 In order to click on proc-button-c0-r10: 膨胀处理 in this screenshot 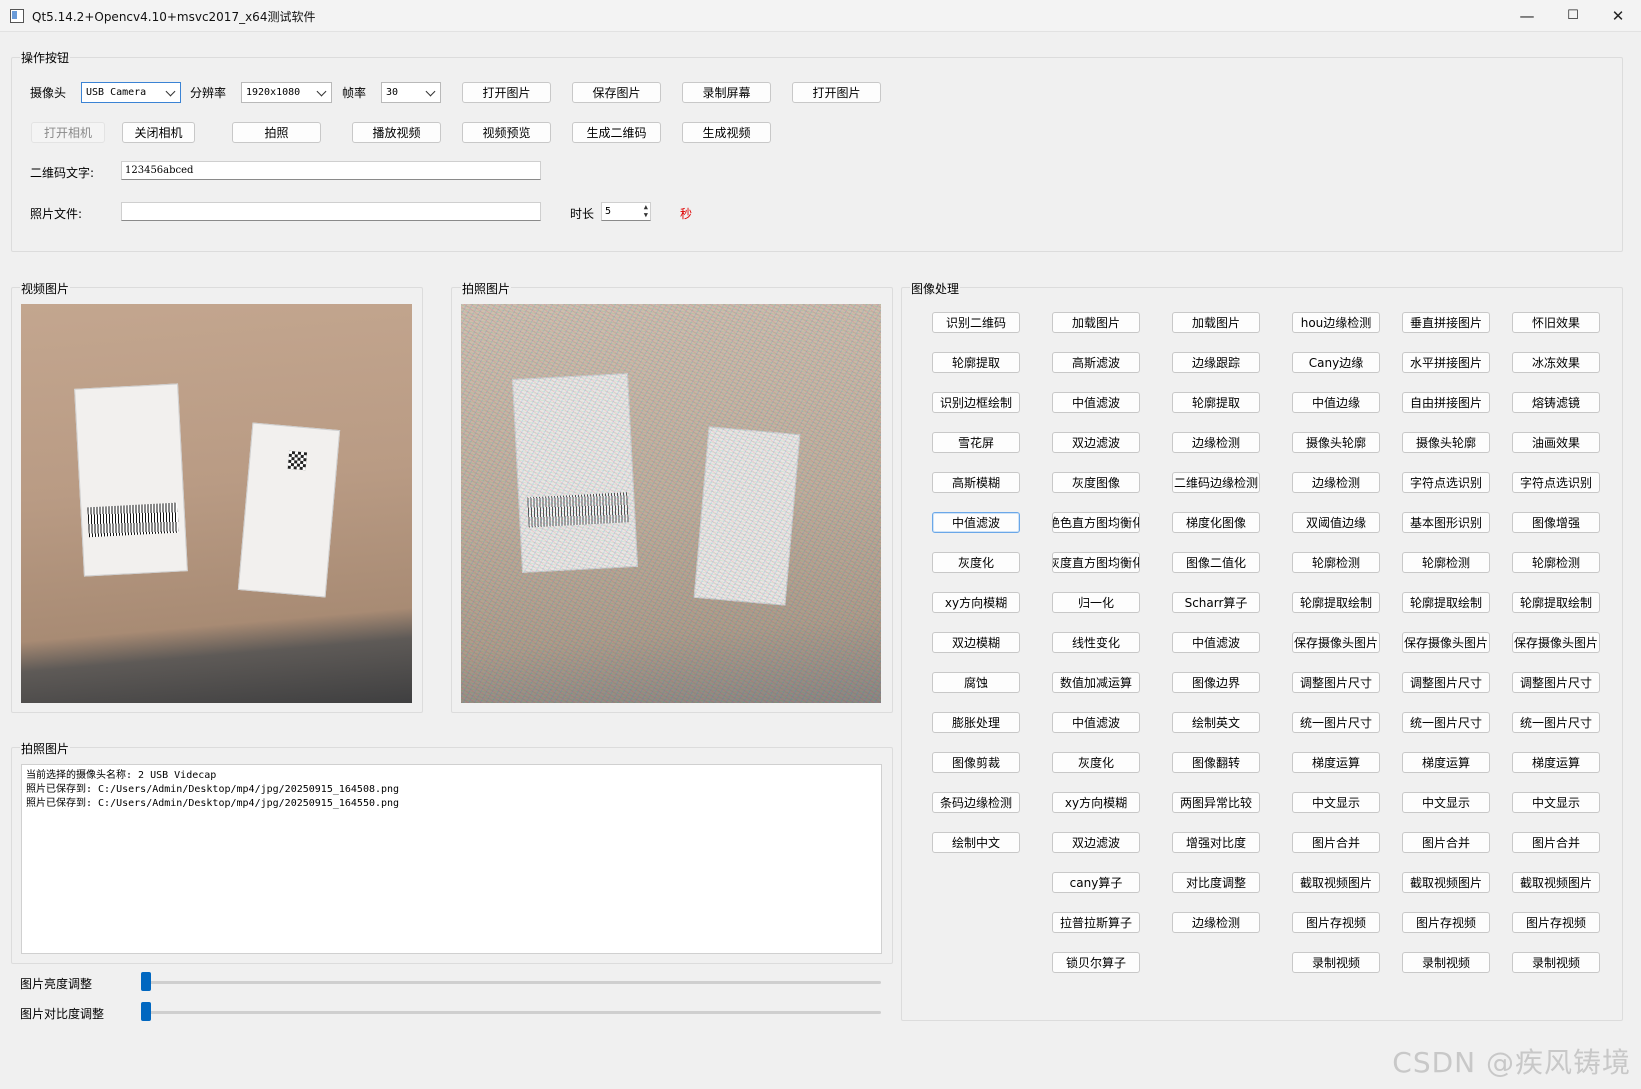, I will do `click(976, 722)`.